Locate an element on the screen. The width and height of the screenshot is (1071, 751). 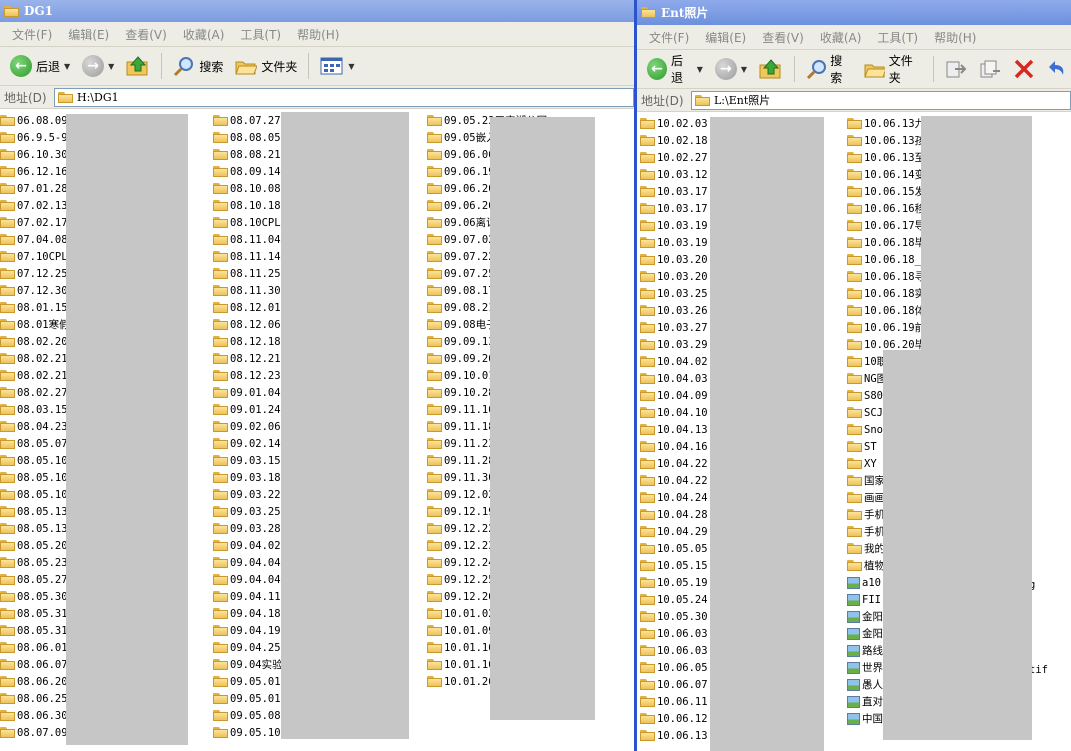
folder-item: 08.10.08 is located at coordinates (248, 188).